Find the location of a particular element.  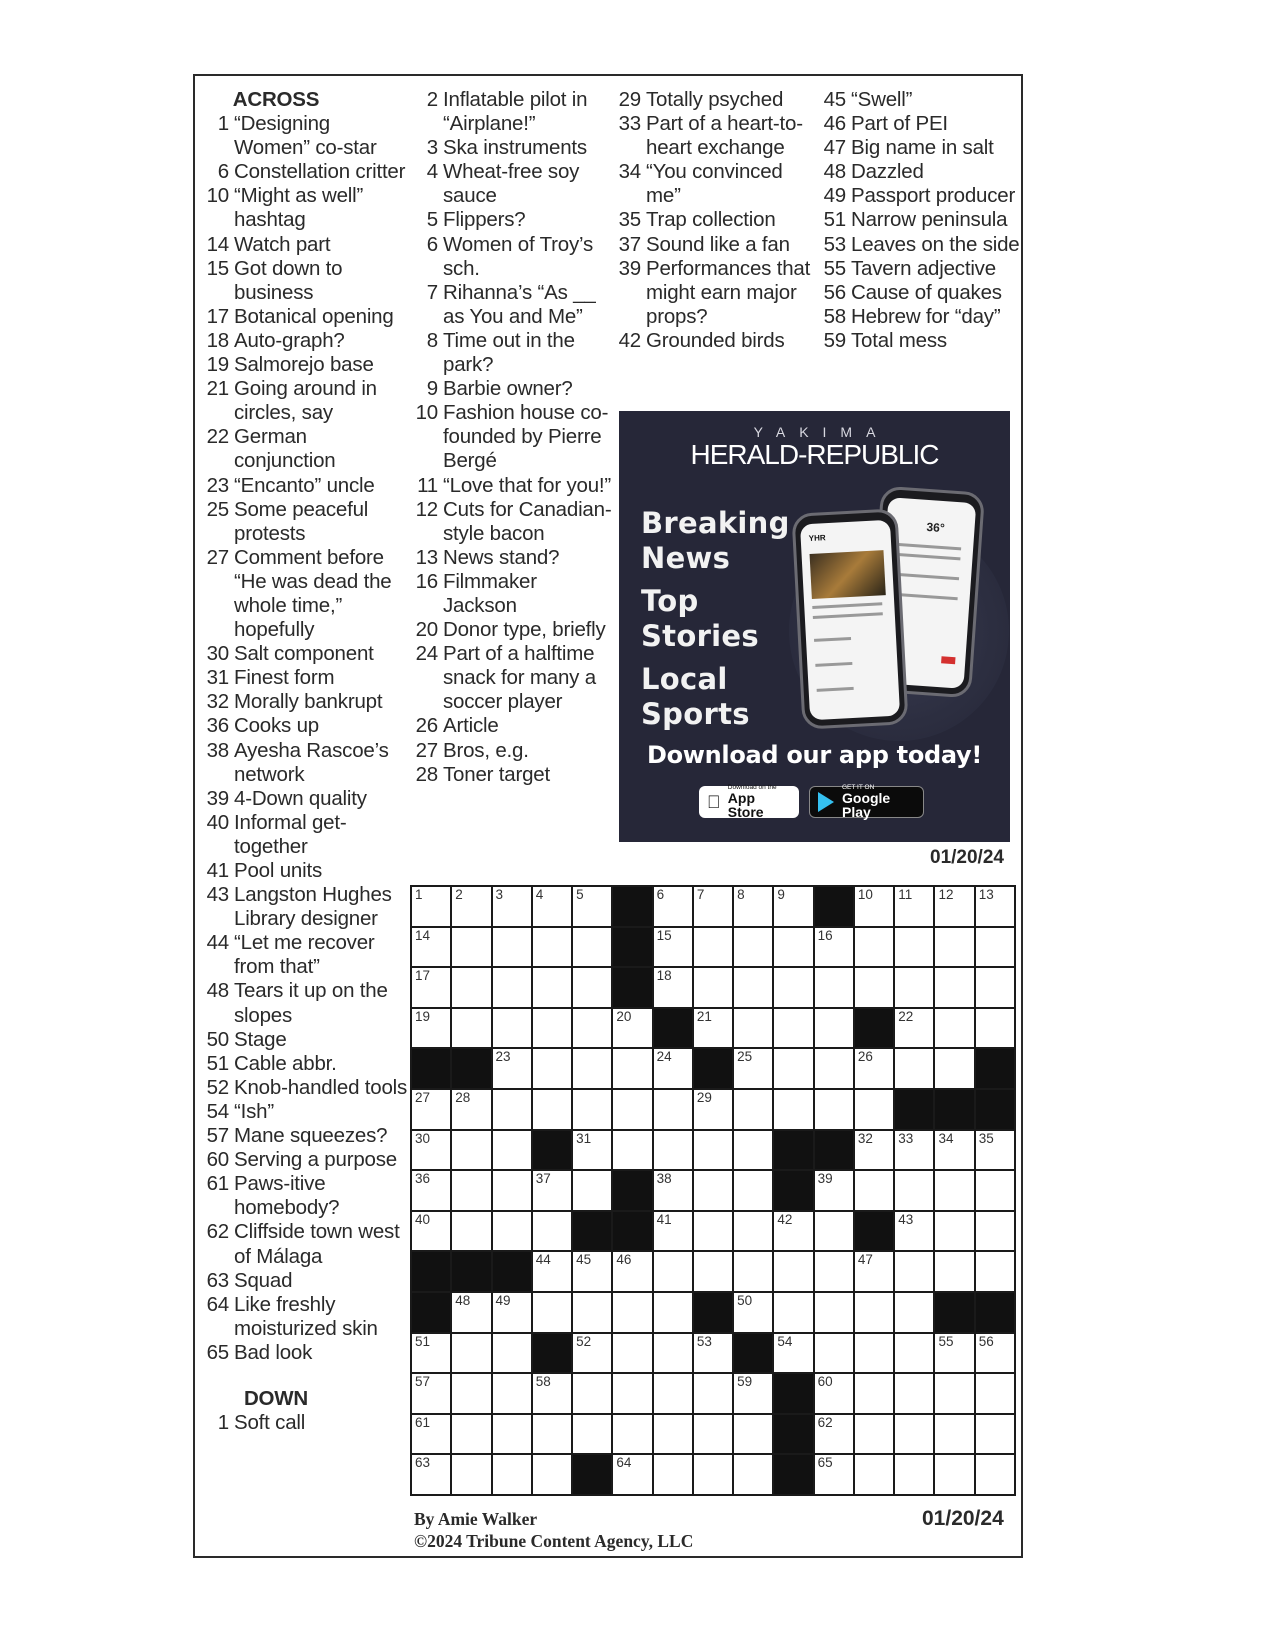

down-clue: 2 Inflatable pilot in “Airplane!” is located at coordinates (512, 112).